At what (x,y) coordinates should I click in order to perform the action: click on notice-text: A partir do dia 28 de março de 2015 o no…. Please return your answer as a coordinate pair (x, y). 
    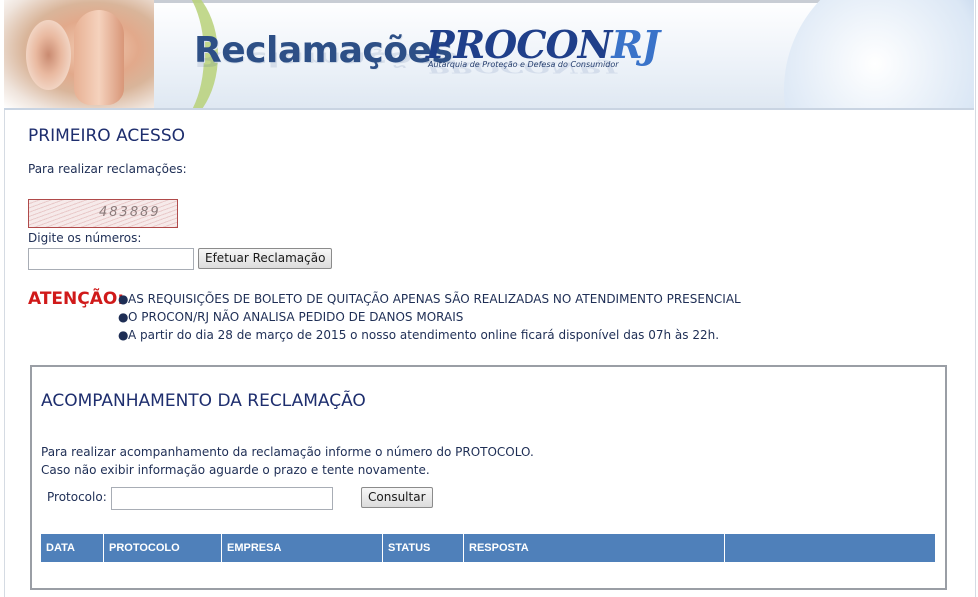
    Looking at the image, I should click on (424, 335).